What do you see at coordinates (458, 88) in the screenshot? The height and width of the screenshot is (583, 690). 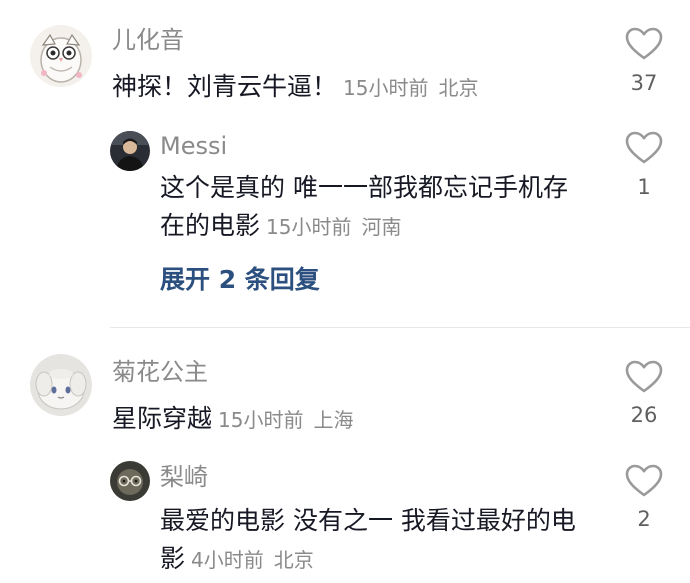 I see `comment-location: 北京` at bounding box center [458, 88].